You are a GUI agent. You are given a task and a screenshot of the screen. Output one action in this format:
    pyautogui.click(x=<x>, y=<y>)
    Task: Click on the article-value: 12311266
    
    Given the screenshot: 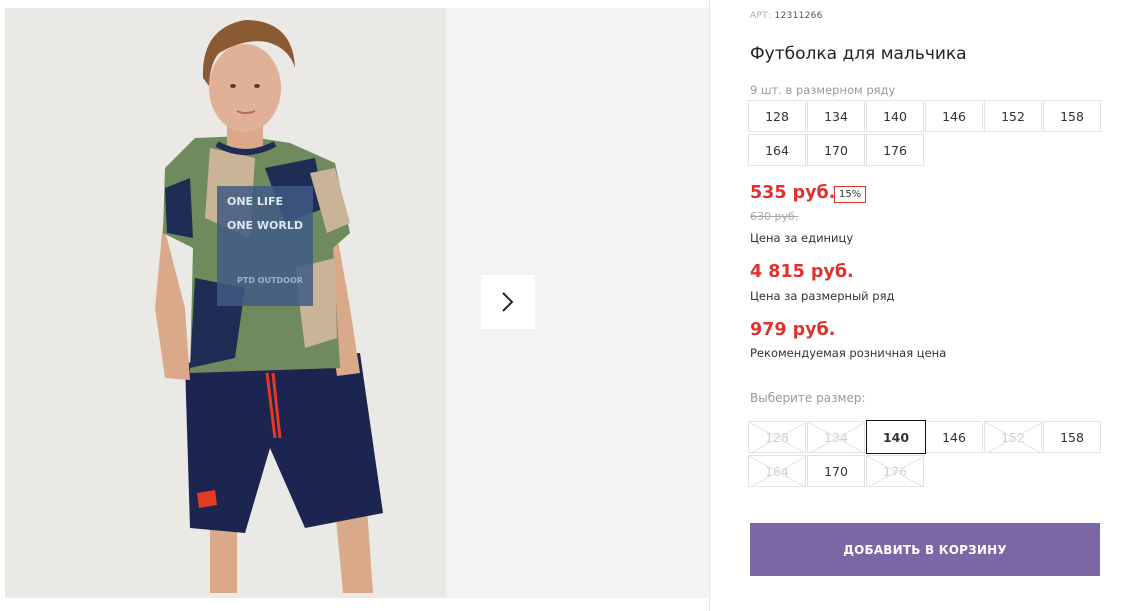 What is the action you would take?
    pyautogui.click(x=798, y=16)
    